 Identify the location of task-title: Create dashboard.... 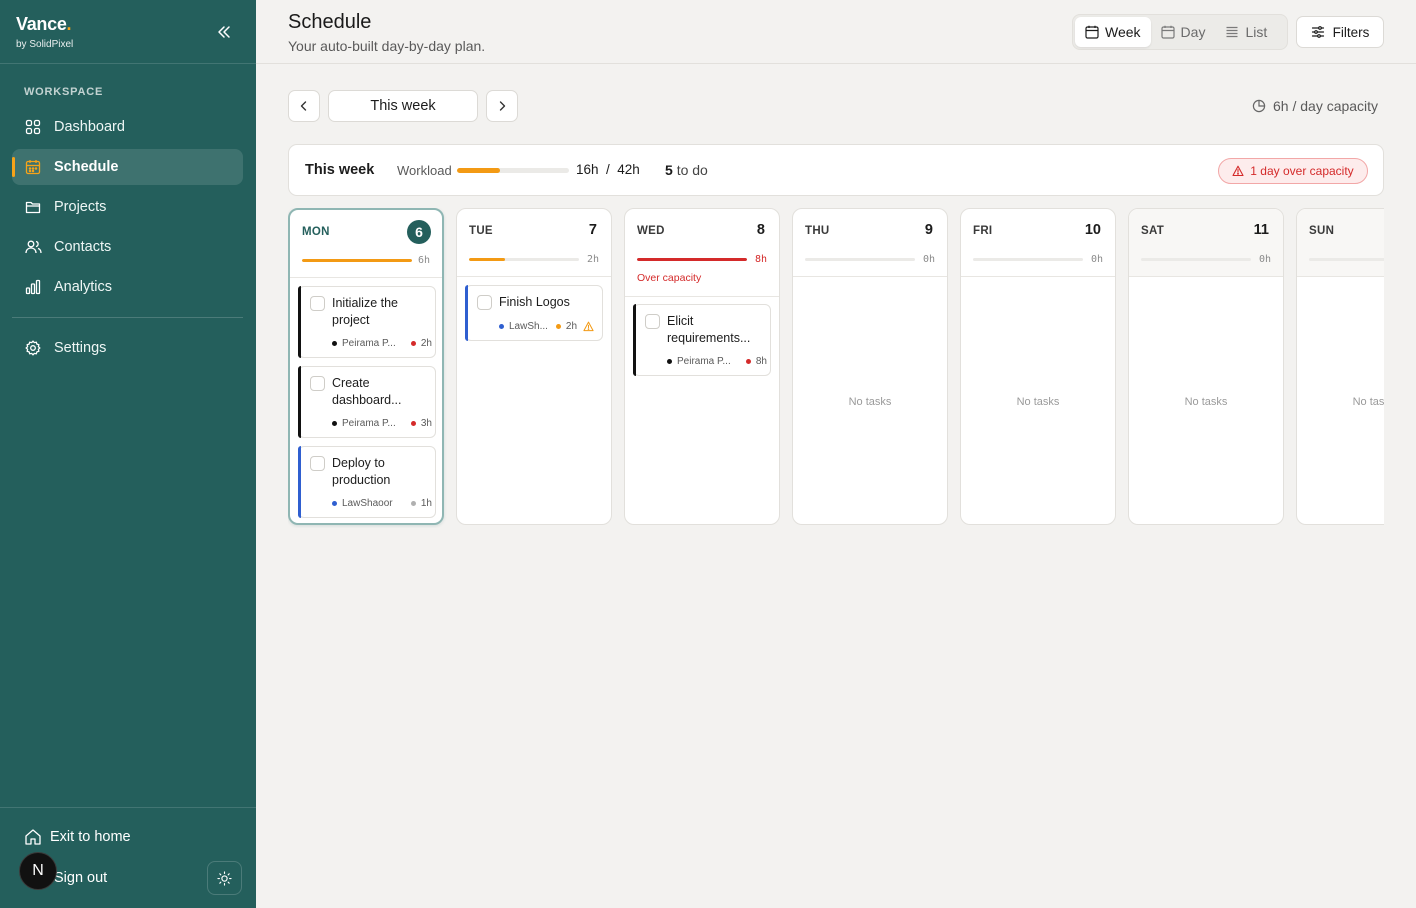
(367, 391).